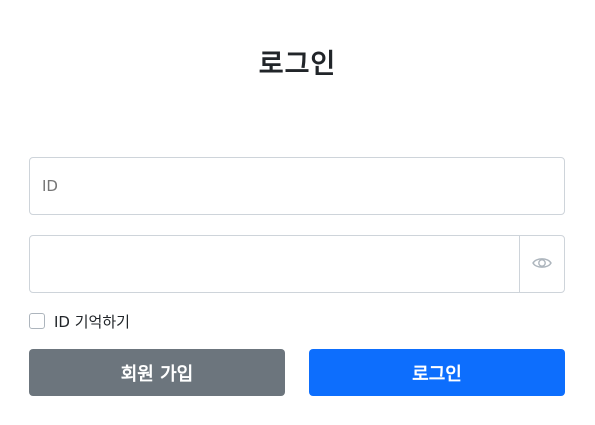  I want to click on remember-id-row: ID 기억하기, so click(79, 321).